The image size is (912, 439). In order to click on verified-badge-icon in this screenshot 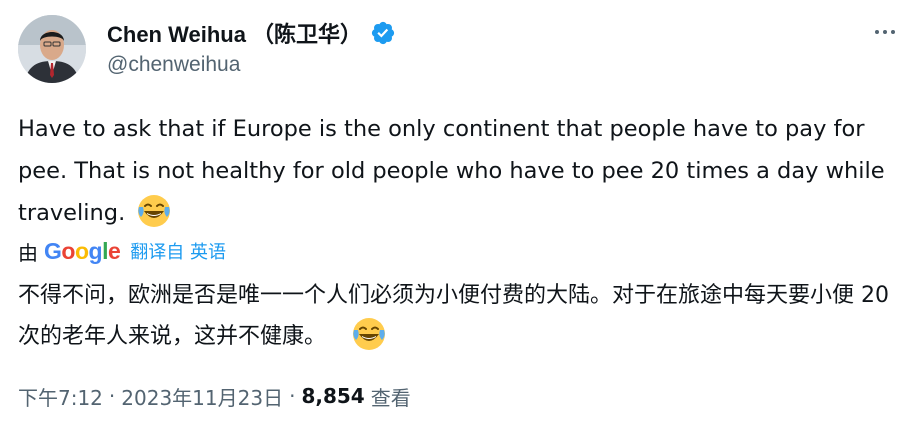, I will do `click(383, 33)`.